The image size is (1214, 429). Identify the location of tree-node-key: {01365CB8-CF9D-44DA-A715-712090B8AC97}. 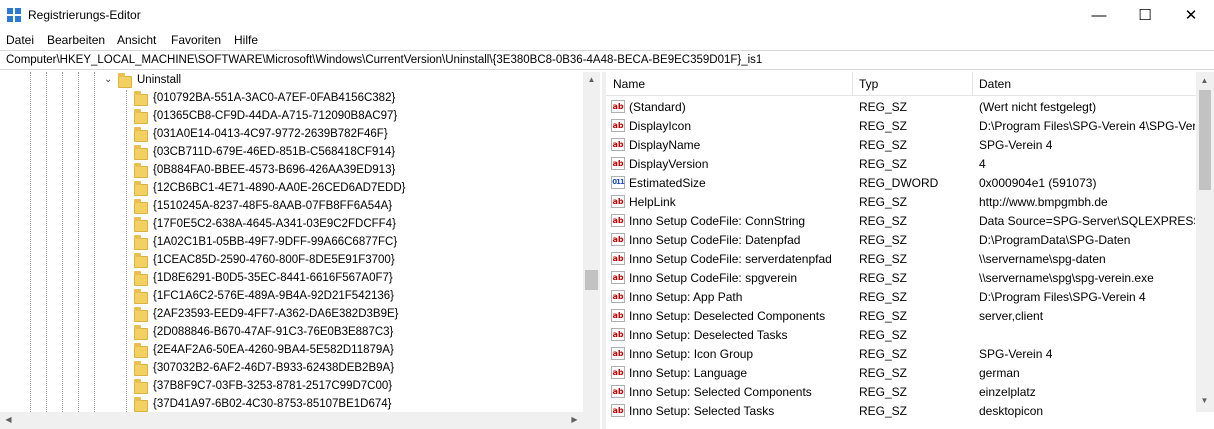
(292, 117).